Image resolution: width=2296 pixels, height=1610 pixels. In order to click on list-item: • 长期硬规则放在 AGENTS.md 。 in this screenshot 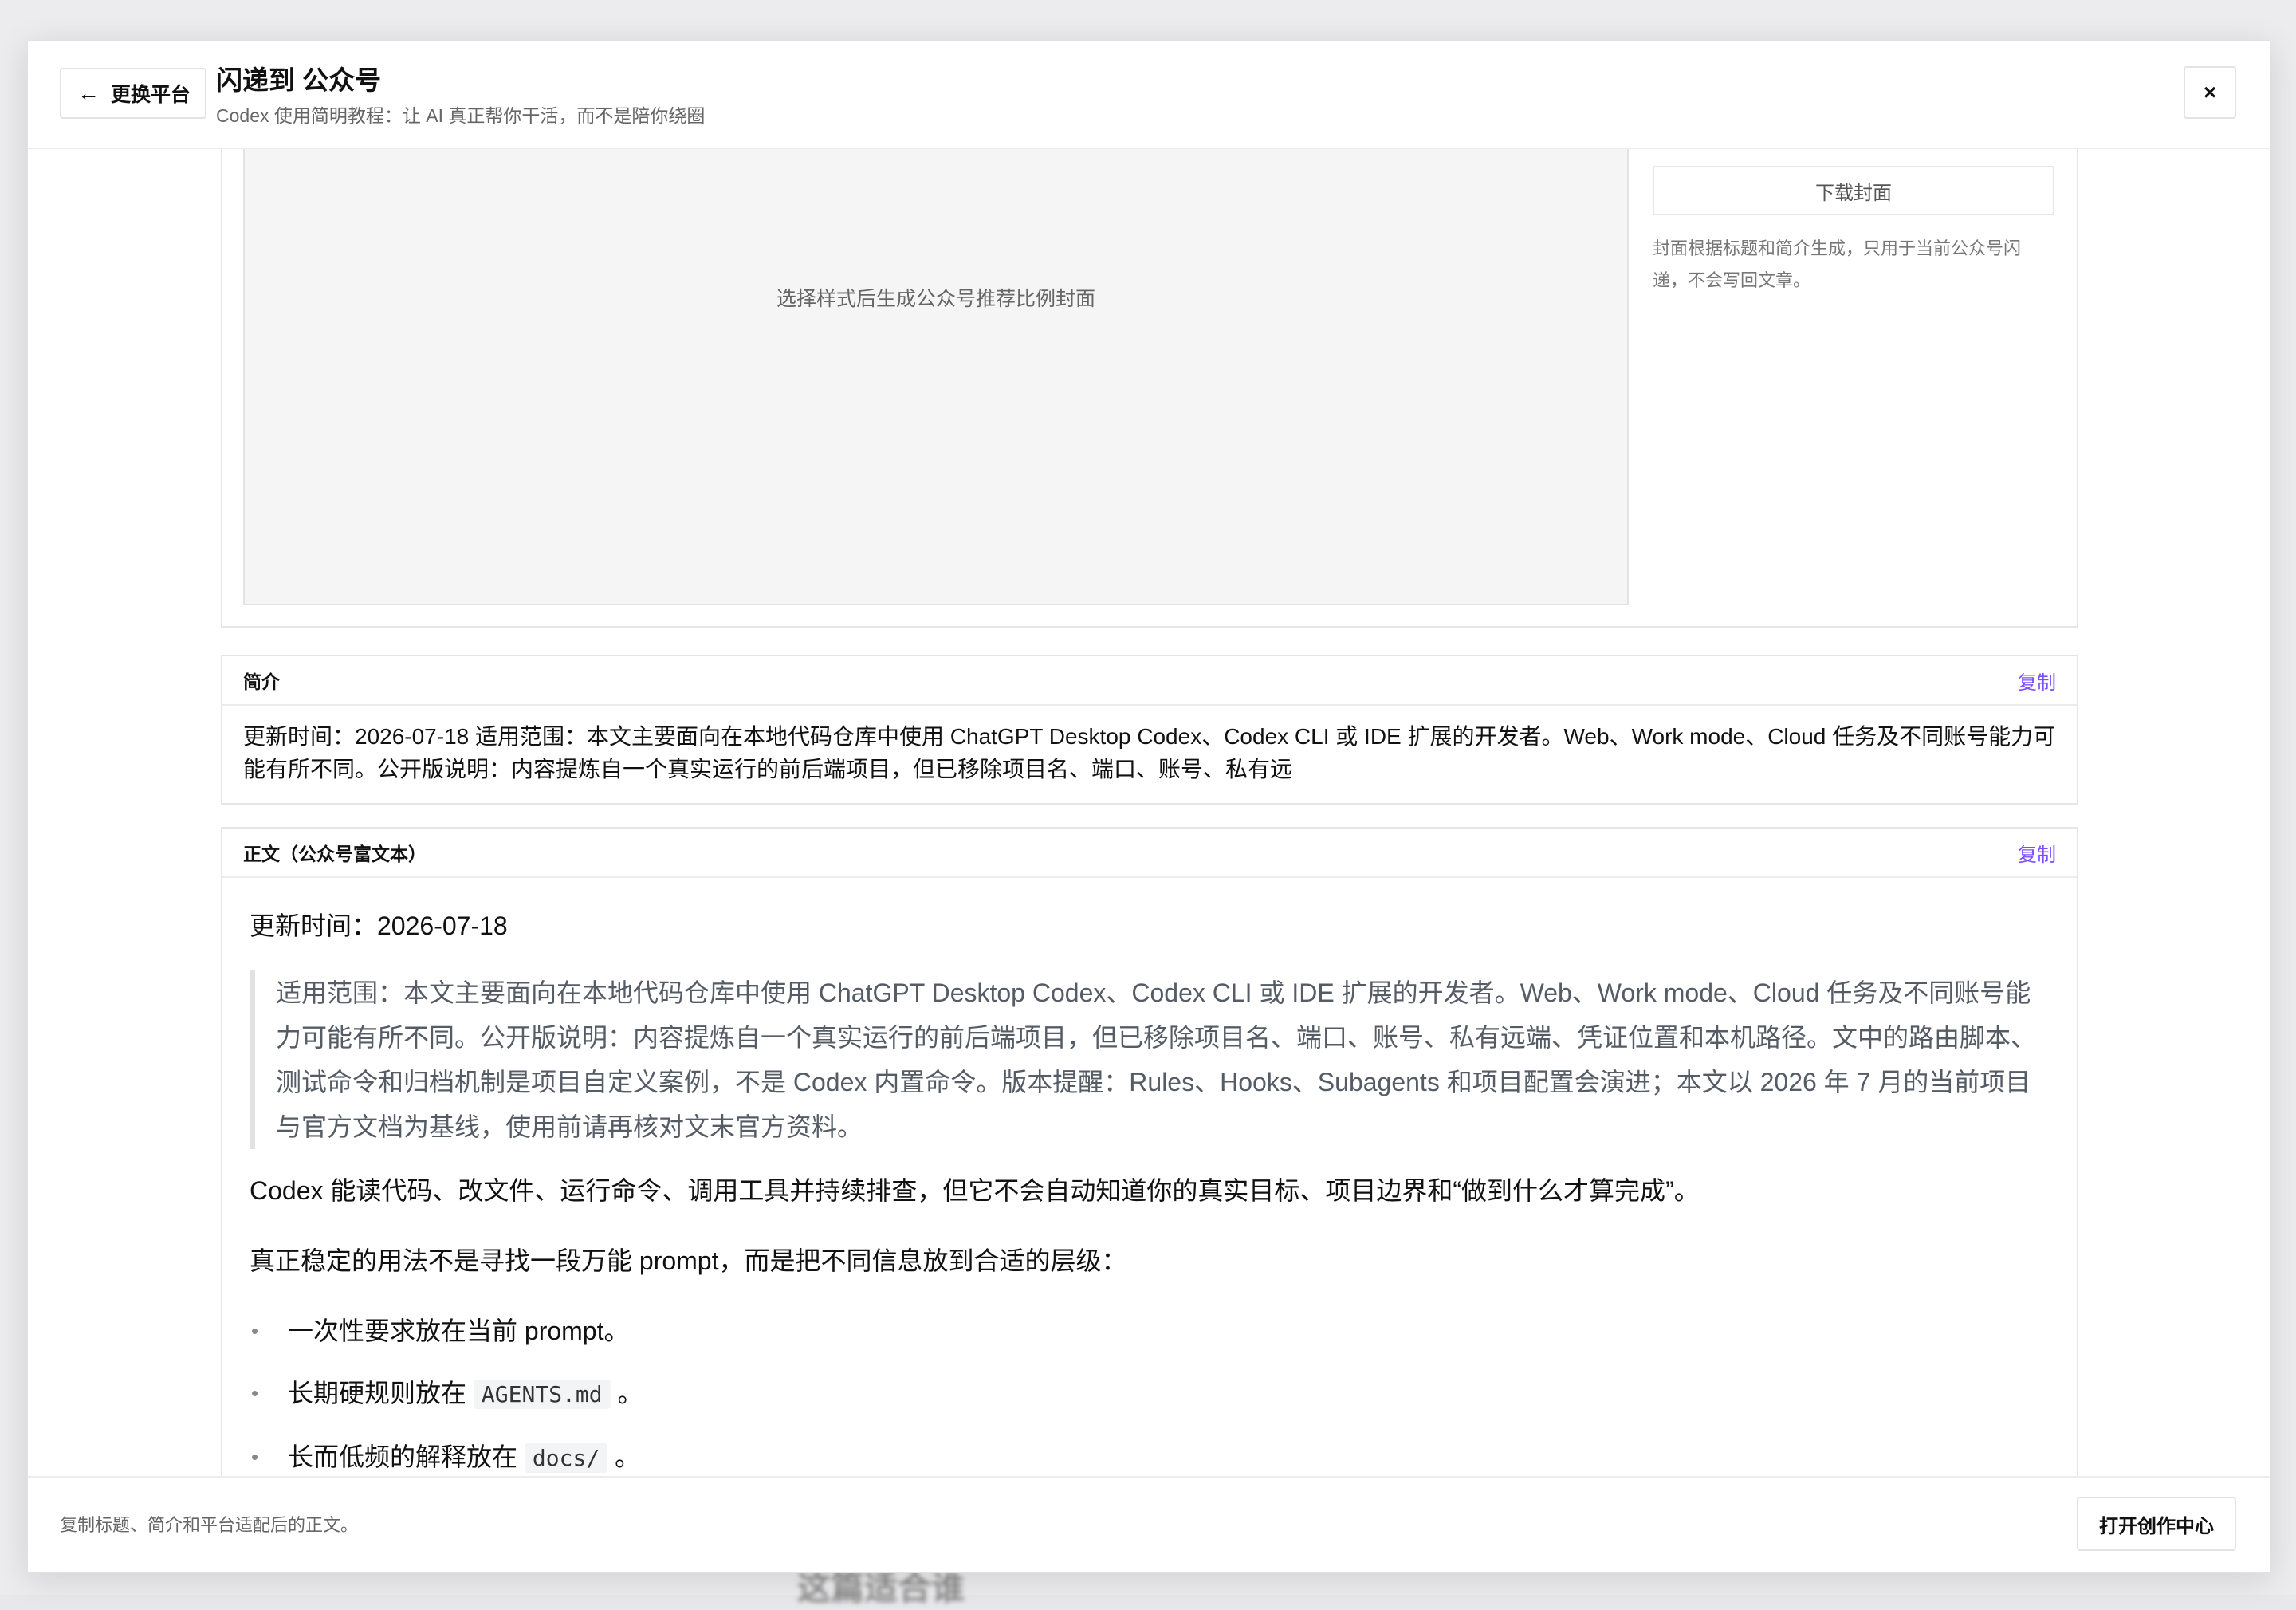, I will do `click(1150, 1394)`.